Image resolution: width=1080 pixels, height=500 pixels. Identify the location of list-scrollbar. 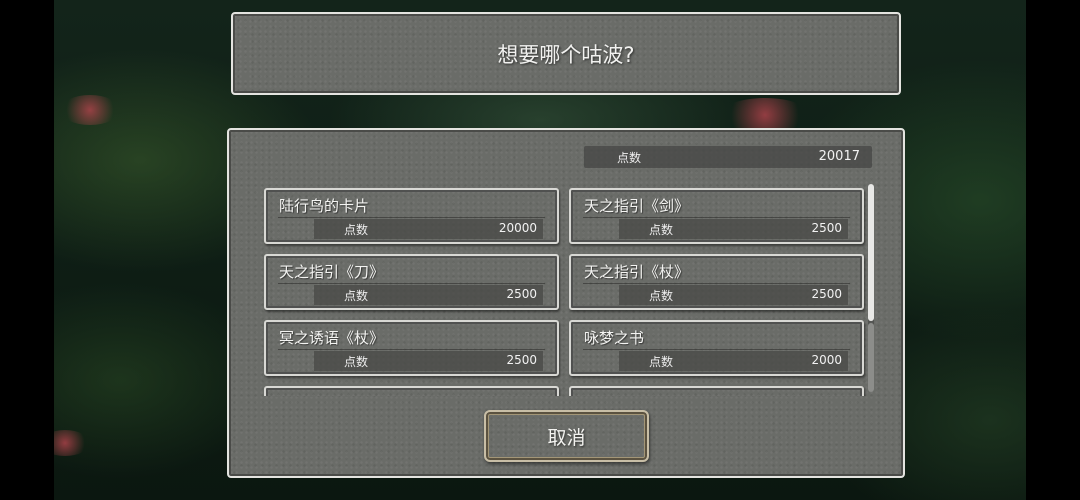
(871, 288).